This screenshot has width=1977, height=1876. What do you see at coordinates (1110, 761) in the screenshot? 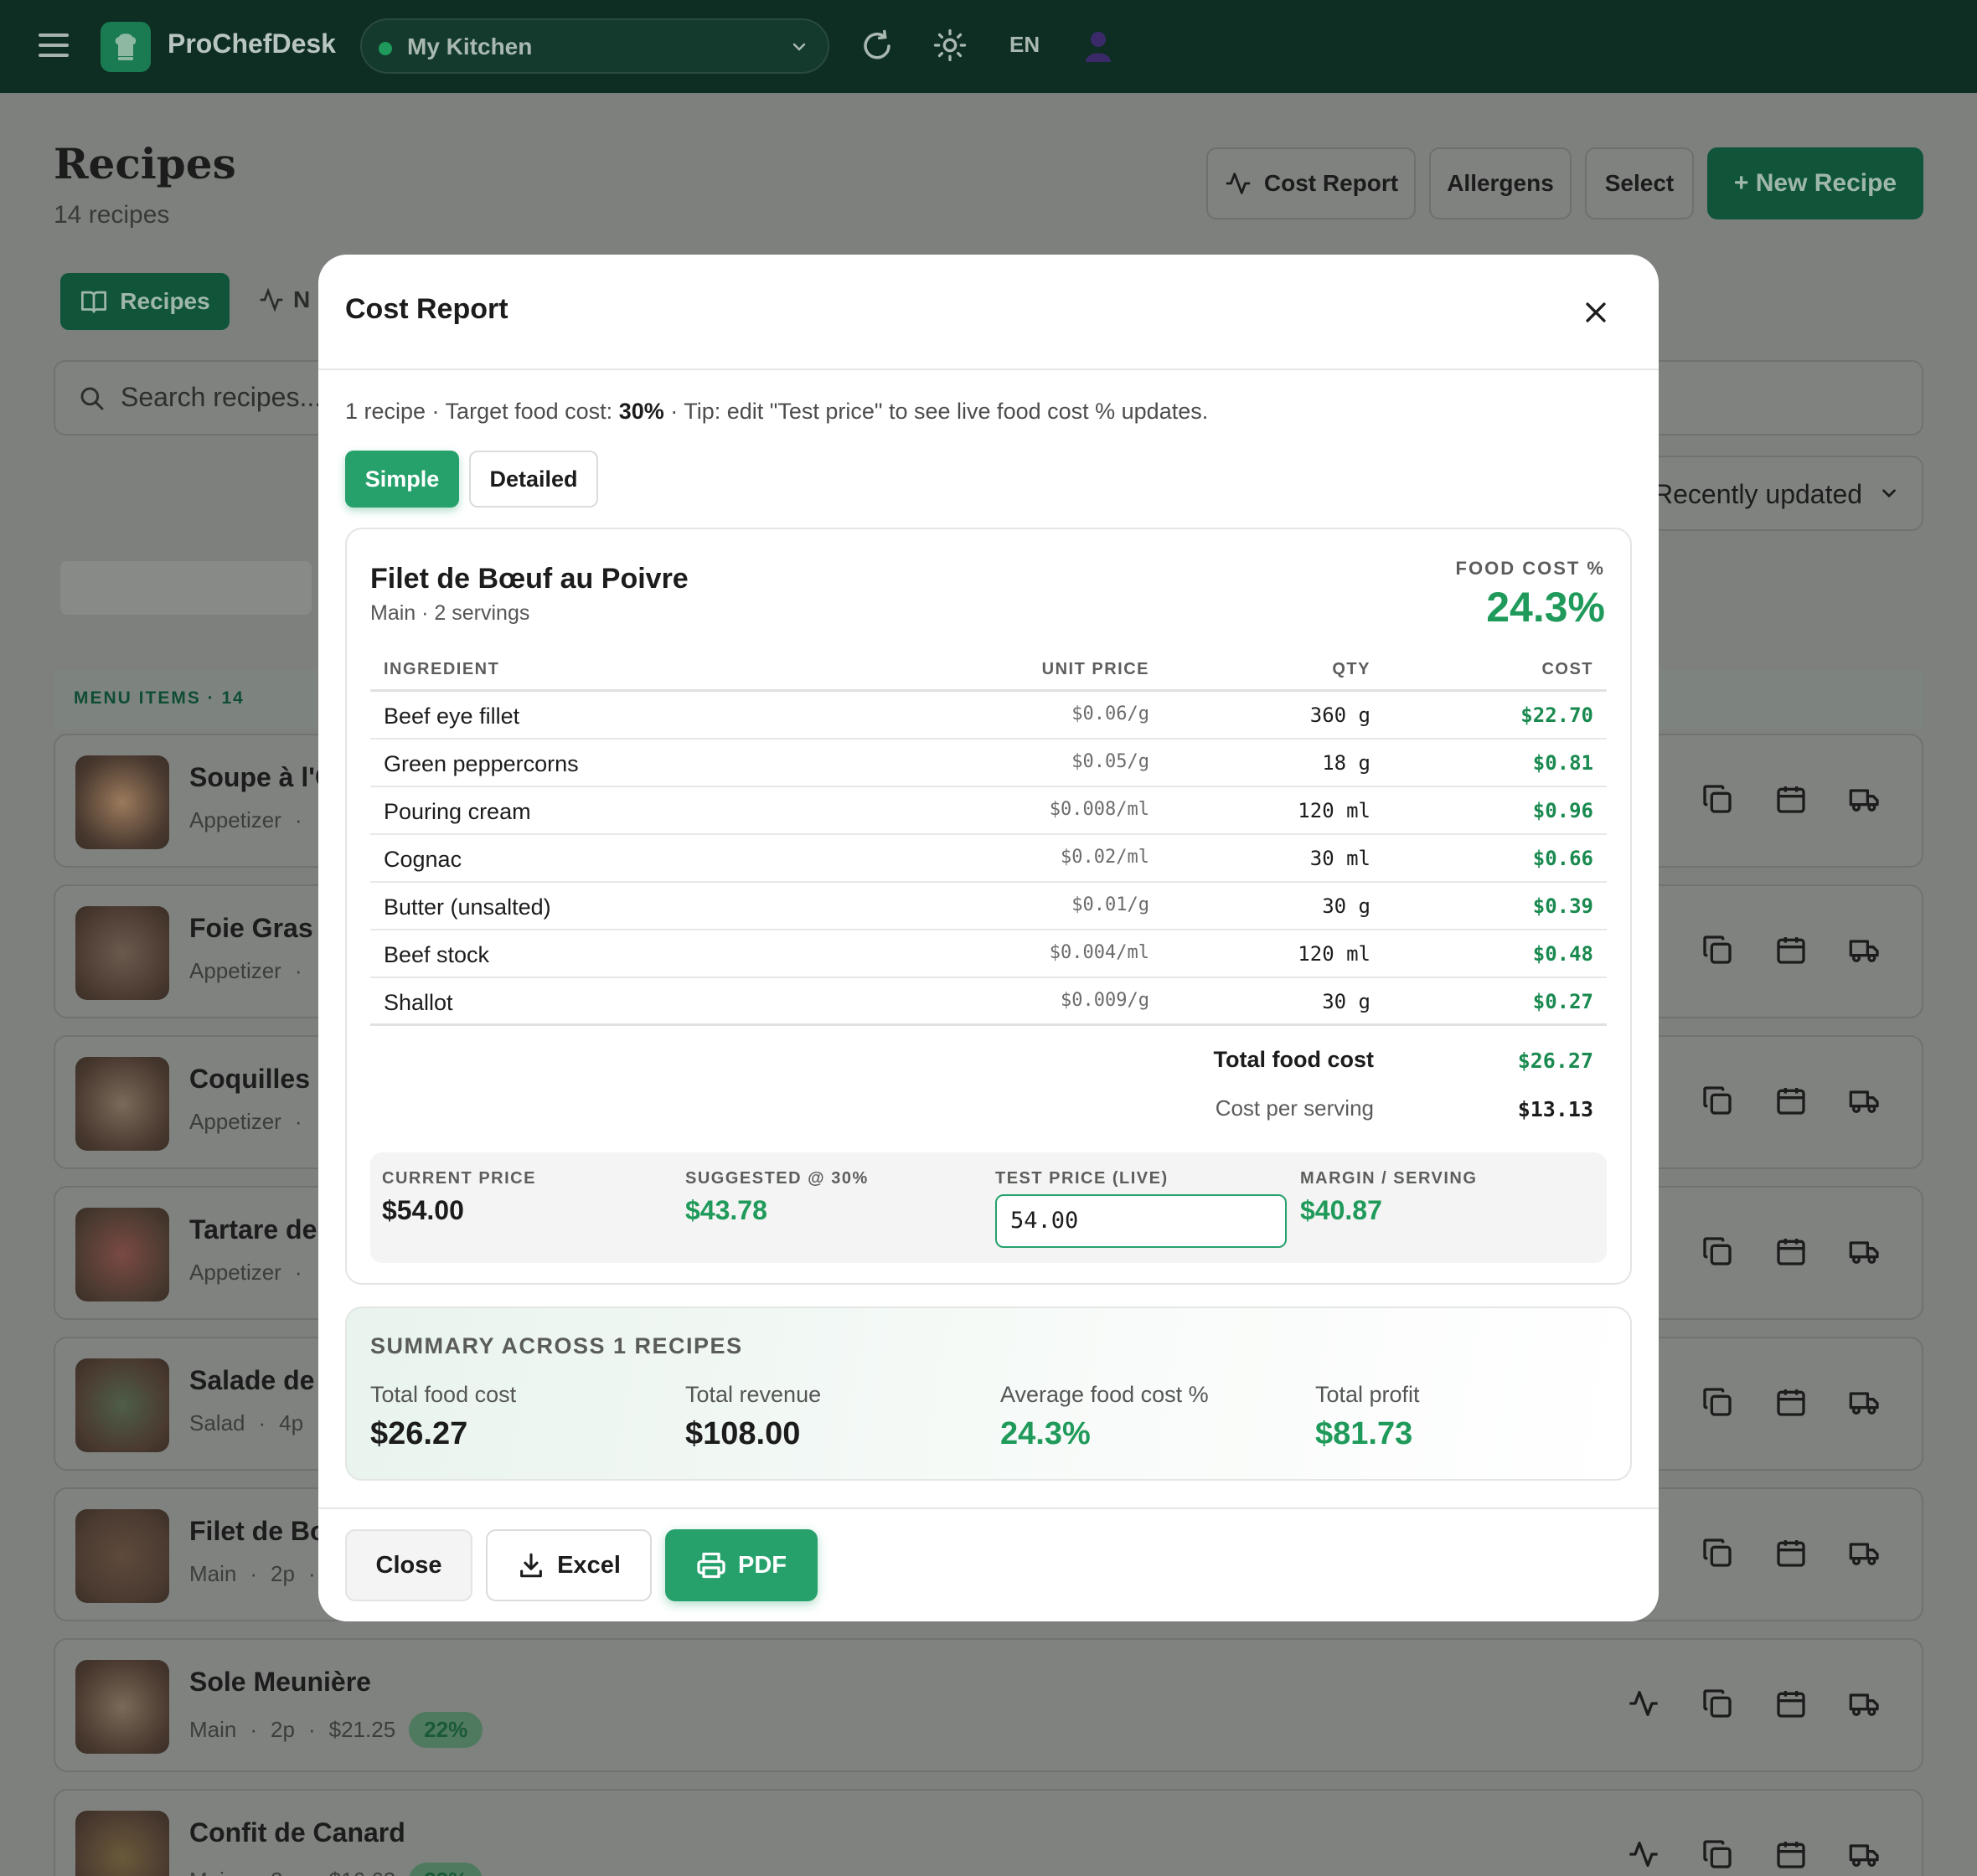
I see `ingredient-unit-price: $0.05/g` at bounding box center [1110, 761].